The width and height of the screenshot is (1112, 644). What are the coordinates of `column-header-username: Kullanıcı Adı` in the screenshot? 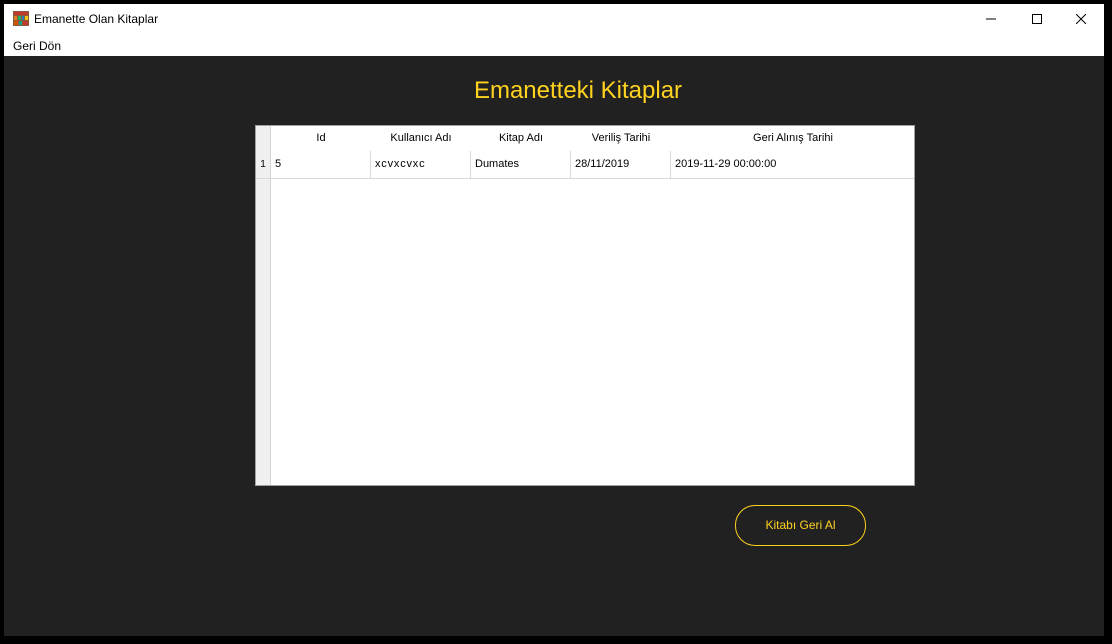 It's located at (421, 138).